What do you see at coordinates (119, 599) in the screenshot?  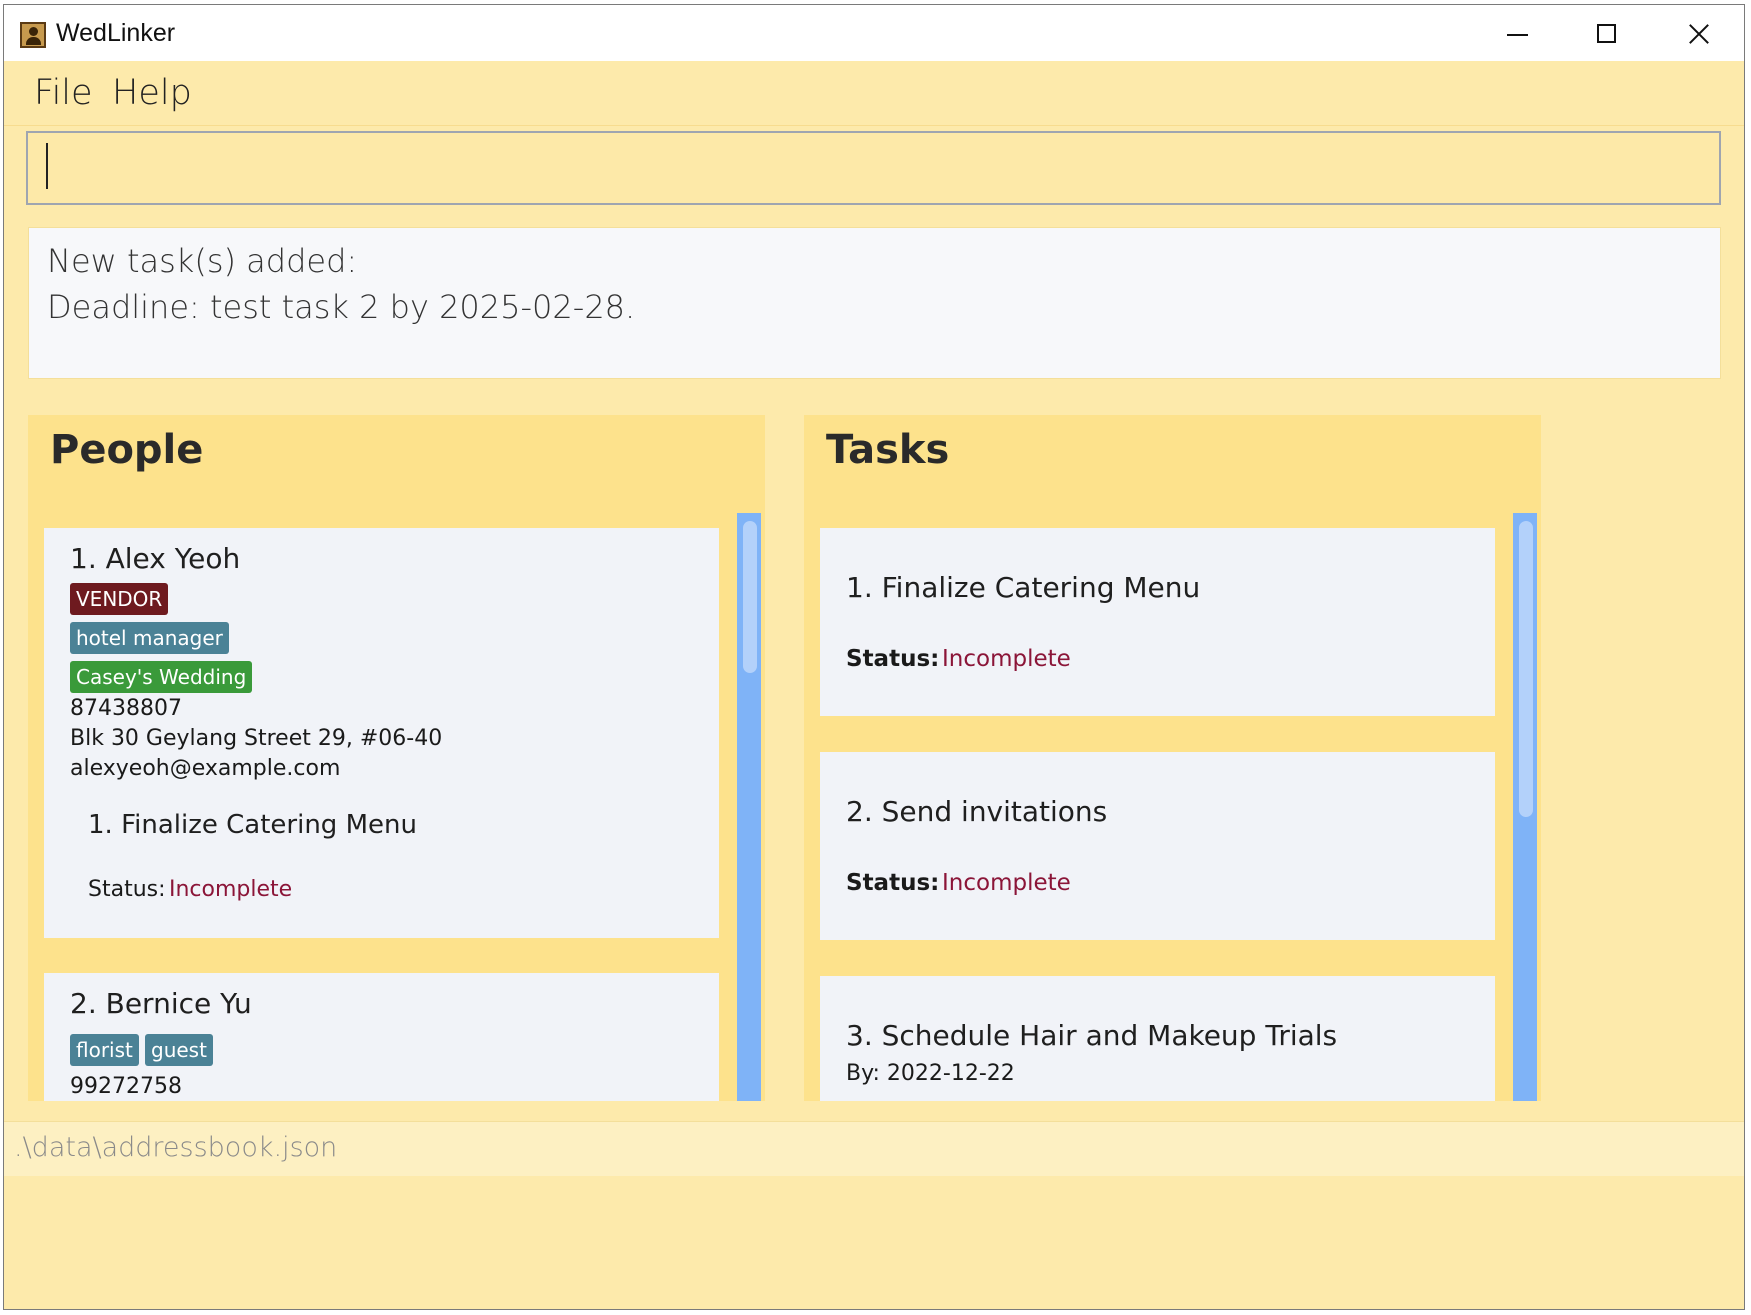 I see `tag-badge: VENDOR` at bounding box center [119, 599].